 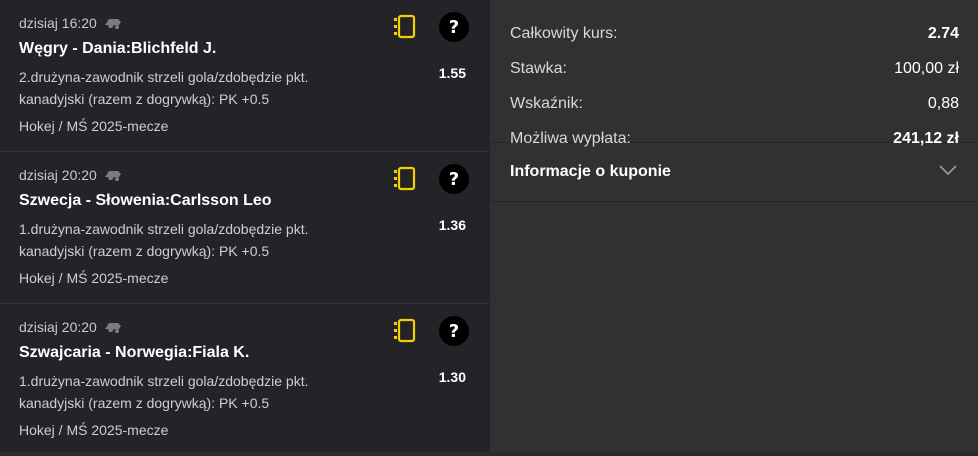 What do you see at coordinates (926, 68) in the screenshot?
I see `stake-value: 100,00 zł` at bounding box center [926, 68].